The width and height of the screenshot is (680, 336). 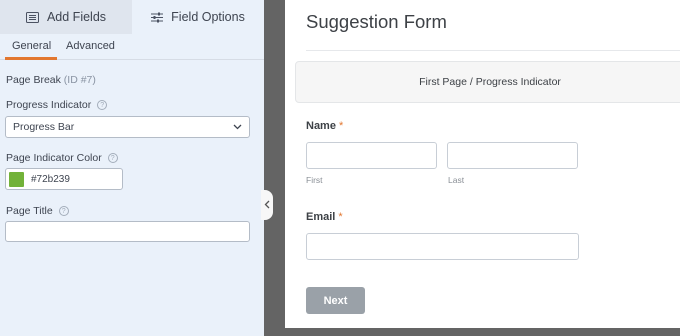 I want to click on subtab-general: General, so click(x=31, y=46).